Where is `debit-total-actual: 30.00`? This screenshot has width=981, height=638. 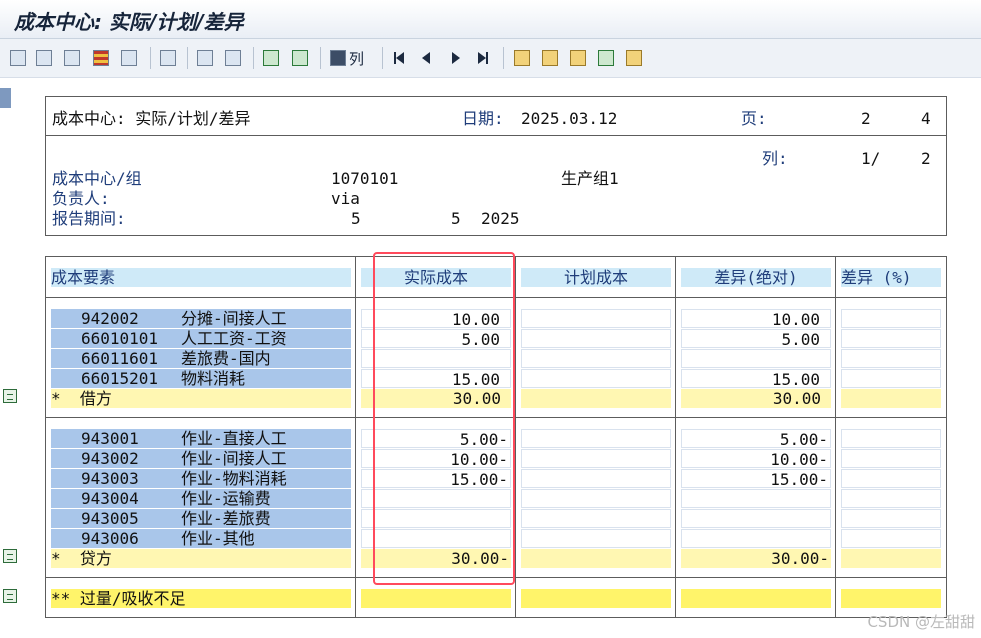
debit-total-actual: 30.00 is located at coordinates (436, 398).